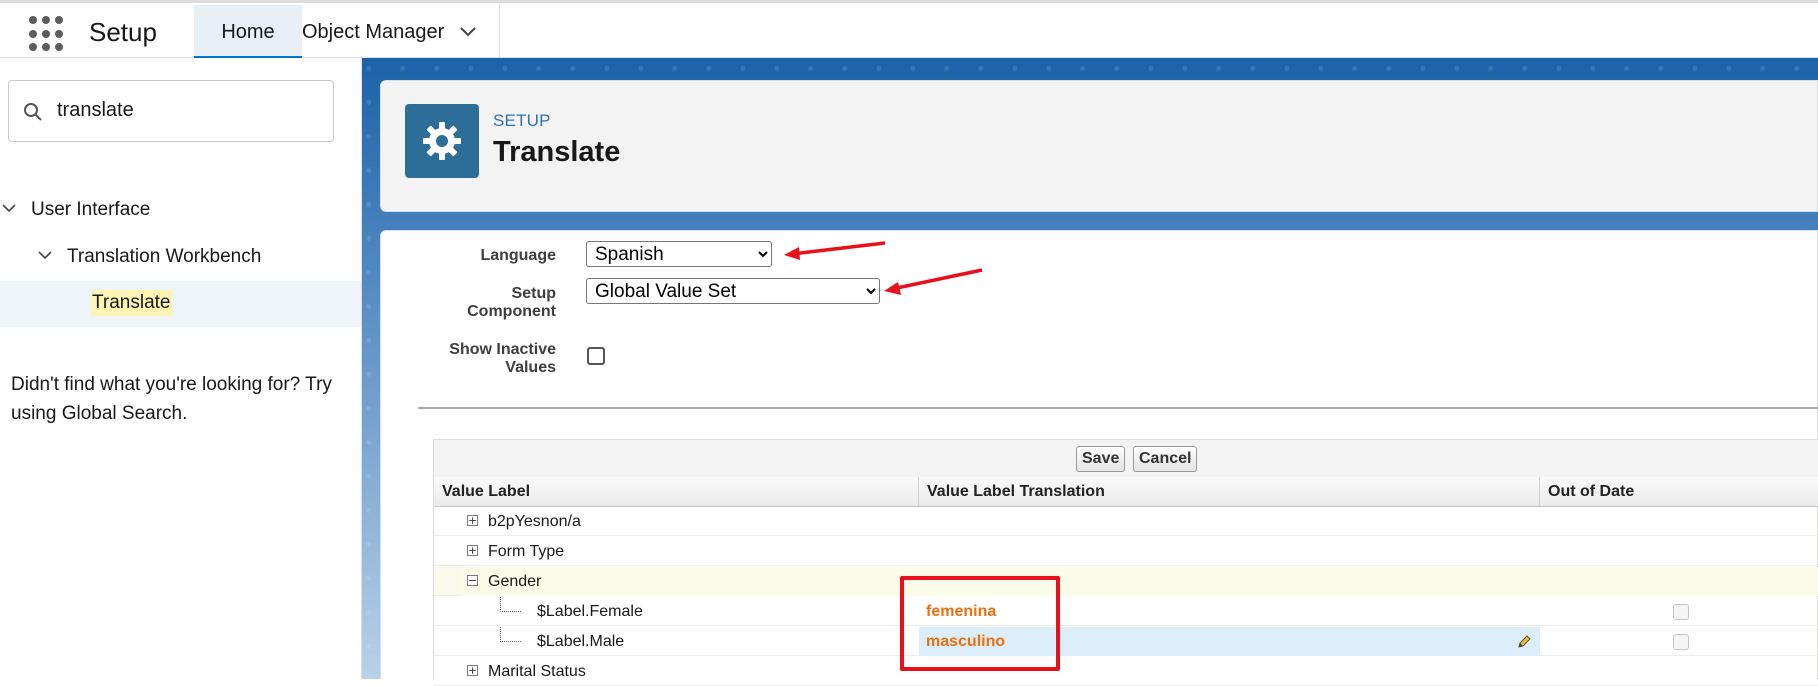 This screenshot has width=1818, height=686. What do you see at coordinates (180, 210) in the screenshot?
I see `sidebar-item-user-interface: User Interface` at bounding box center [180, 210].